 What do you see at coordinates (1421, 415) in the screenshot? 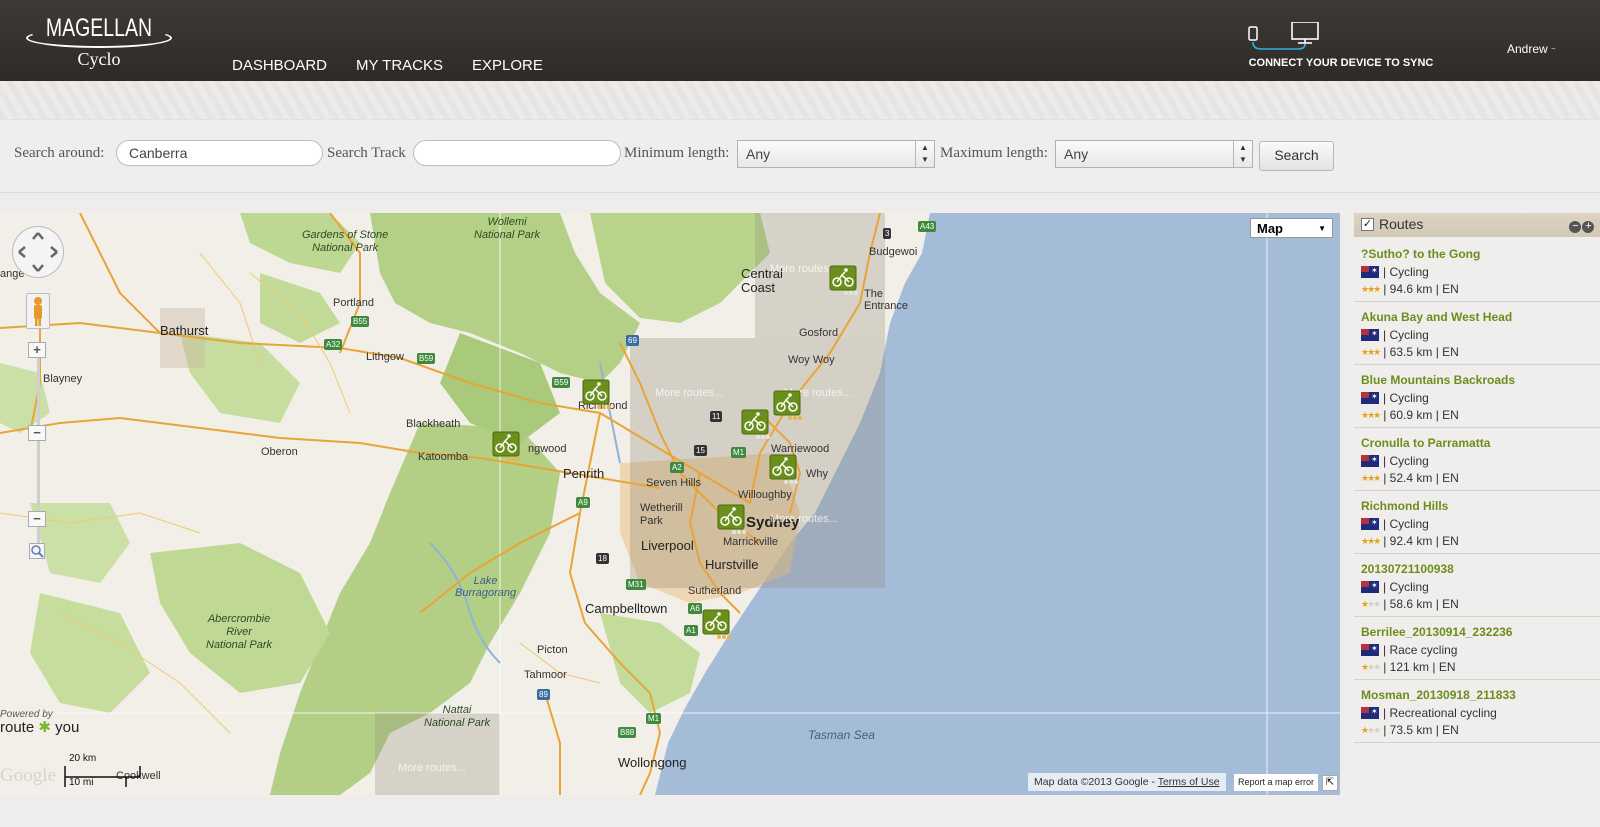
I see `route-stats-text: | 60.9 km | EN` at bounding box center [1421, 415].